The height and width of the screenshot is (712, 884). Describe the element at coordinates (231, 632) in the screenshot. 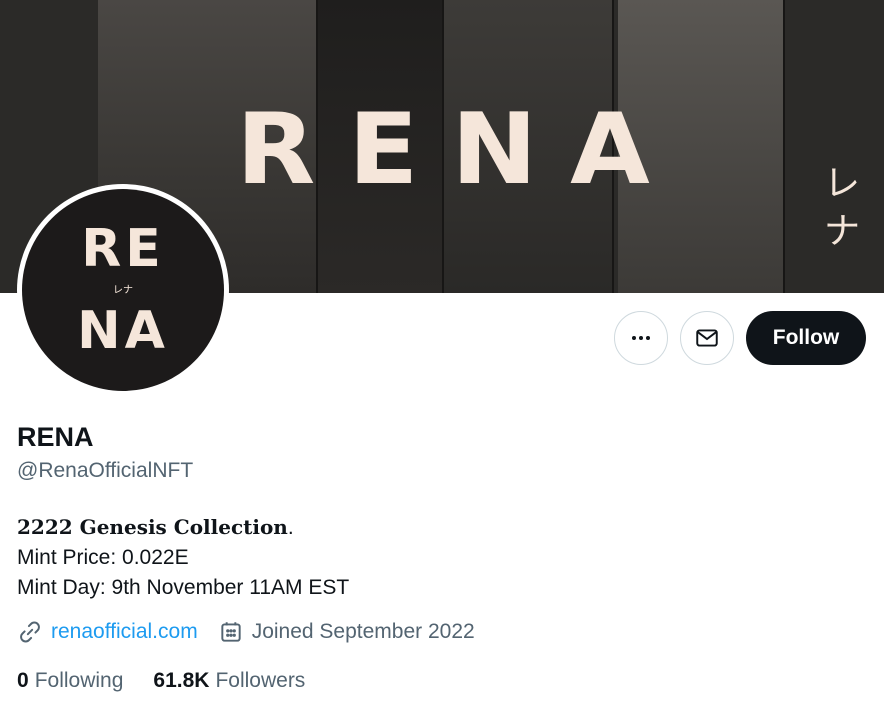

I see `calendar-icon` at that location.